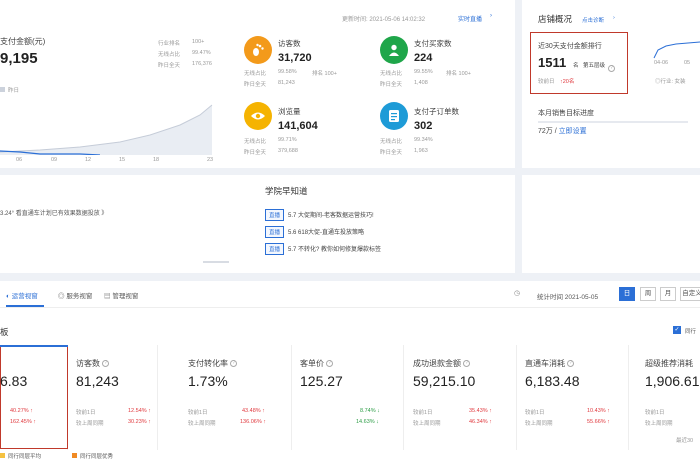  I want to click on kpi-card-3: 客单价 ? 125.27 8.74% ↓ 14.63% ↓, so click(348, 397).